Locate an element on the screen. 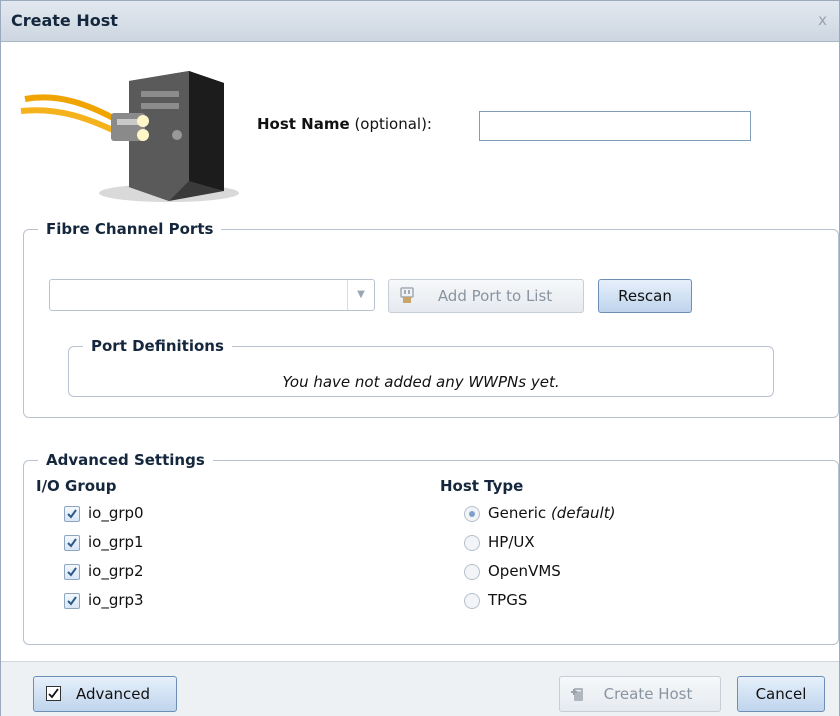 The width and height of the screenshot is (840, 716). host-name-optional-text: (optional): is located at coordinates (390, 124).